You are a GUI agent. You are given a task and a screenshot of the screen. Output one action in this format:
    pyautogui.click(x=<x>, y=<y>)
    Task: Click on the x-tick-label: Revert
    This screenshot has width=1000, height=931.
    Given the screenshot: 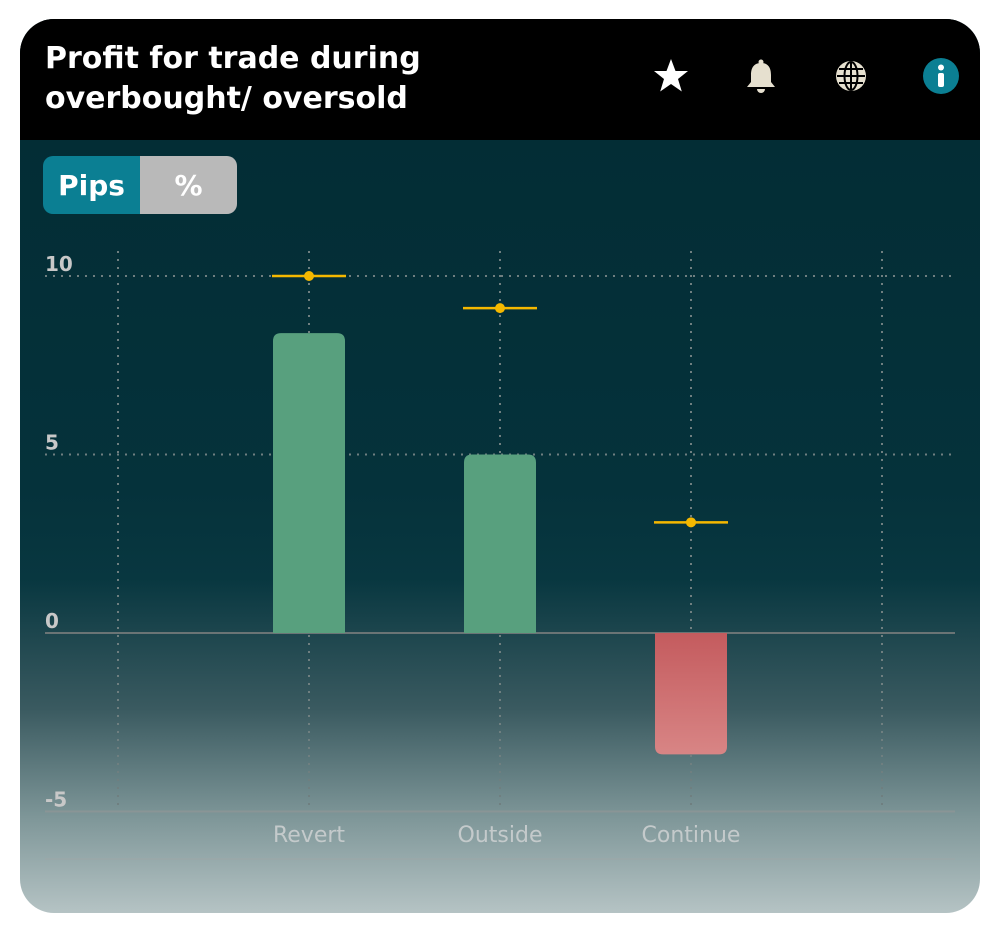 What is the action you would take?
    pyautogui.click(x=309, y=835)
    